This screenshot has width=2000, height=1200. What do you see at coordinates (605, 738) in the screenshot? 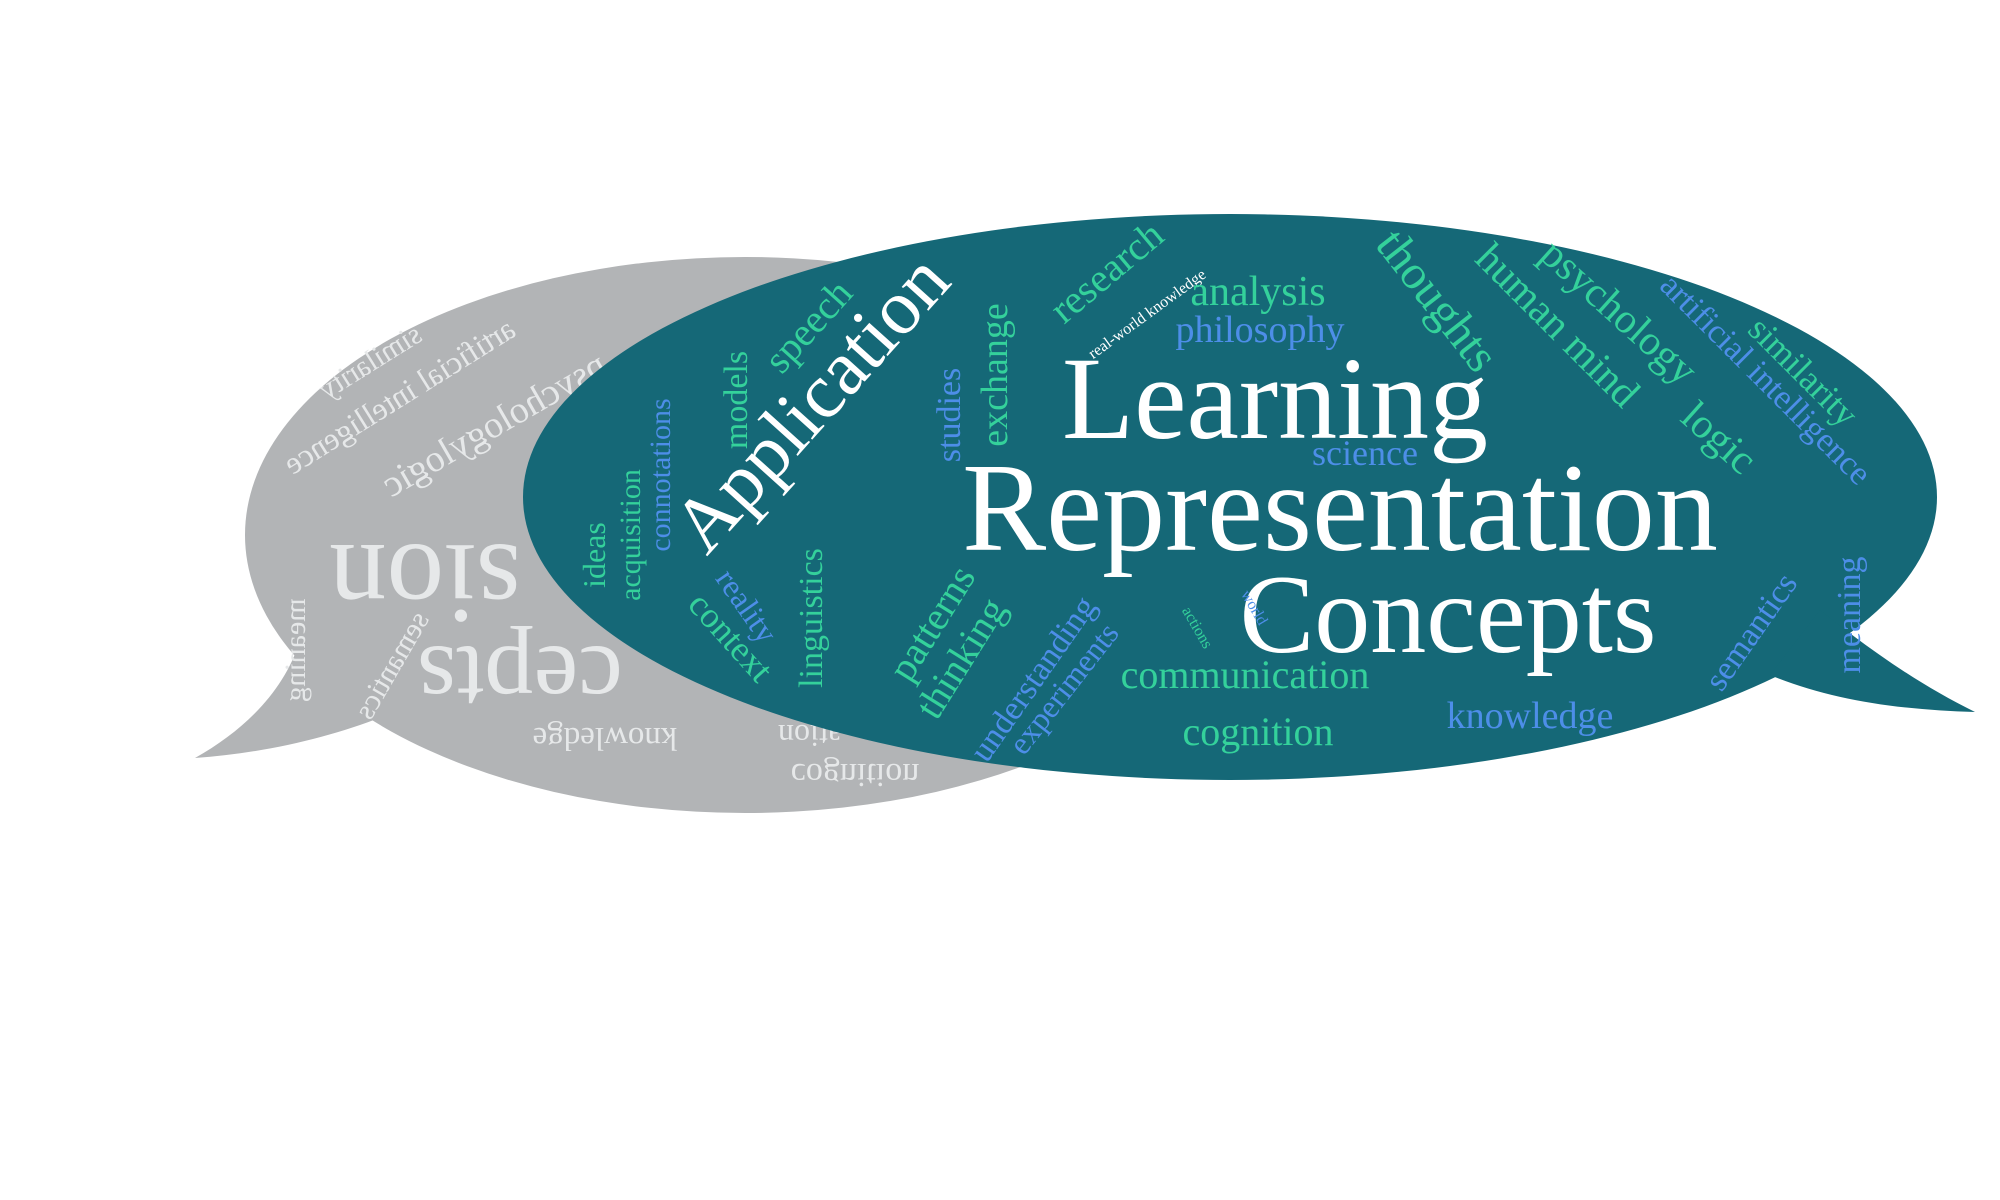
I see `back-word-knowledge: knowledge` at bounding box center [605, 738].